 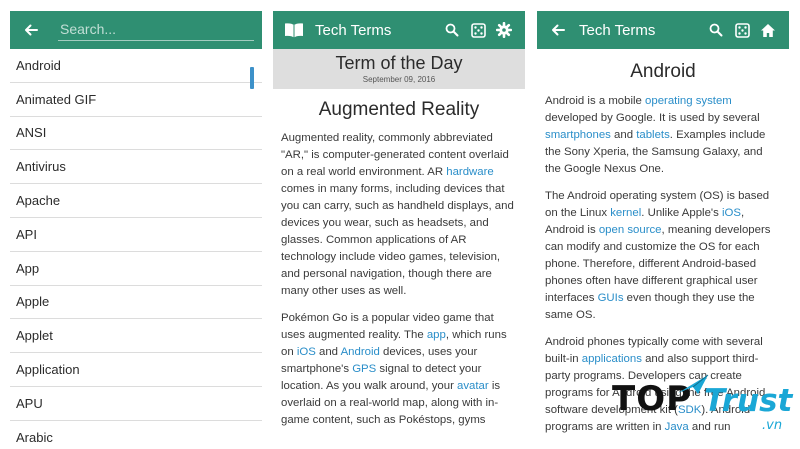 What do you see at coordinates (504, 30) in the screenshot?
I see `gear-icon` at bounding box center [504, 30].